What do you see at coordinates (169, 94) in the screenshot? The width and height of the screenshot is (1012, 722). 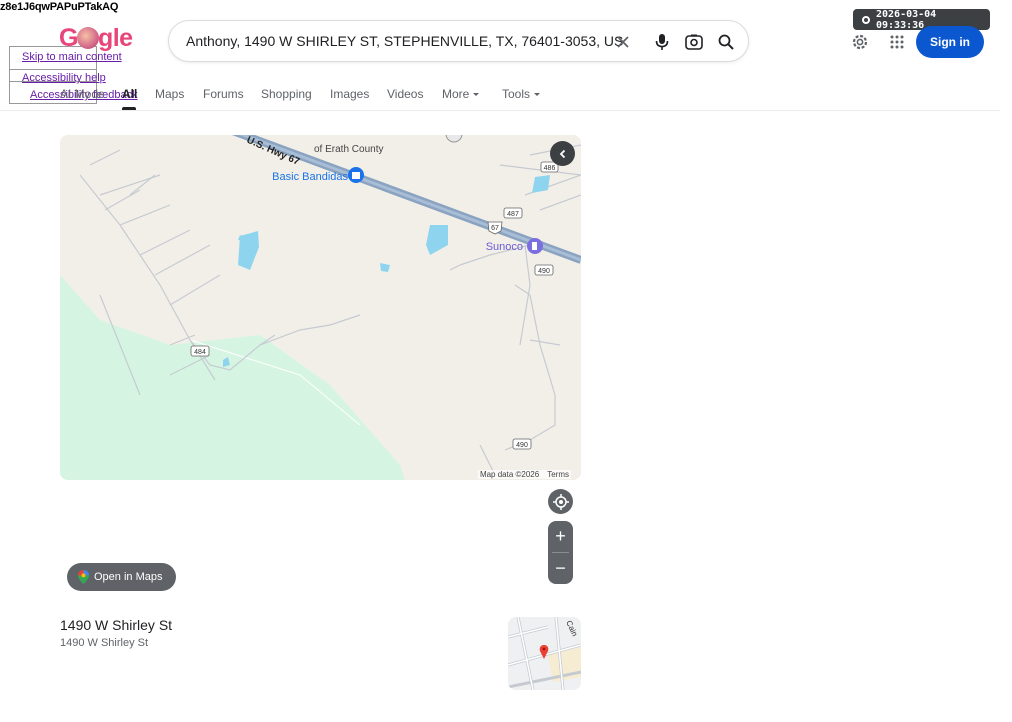 I see `tab-maps: Maps` at bounding box center [169, 94].